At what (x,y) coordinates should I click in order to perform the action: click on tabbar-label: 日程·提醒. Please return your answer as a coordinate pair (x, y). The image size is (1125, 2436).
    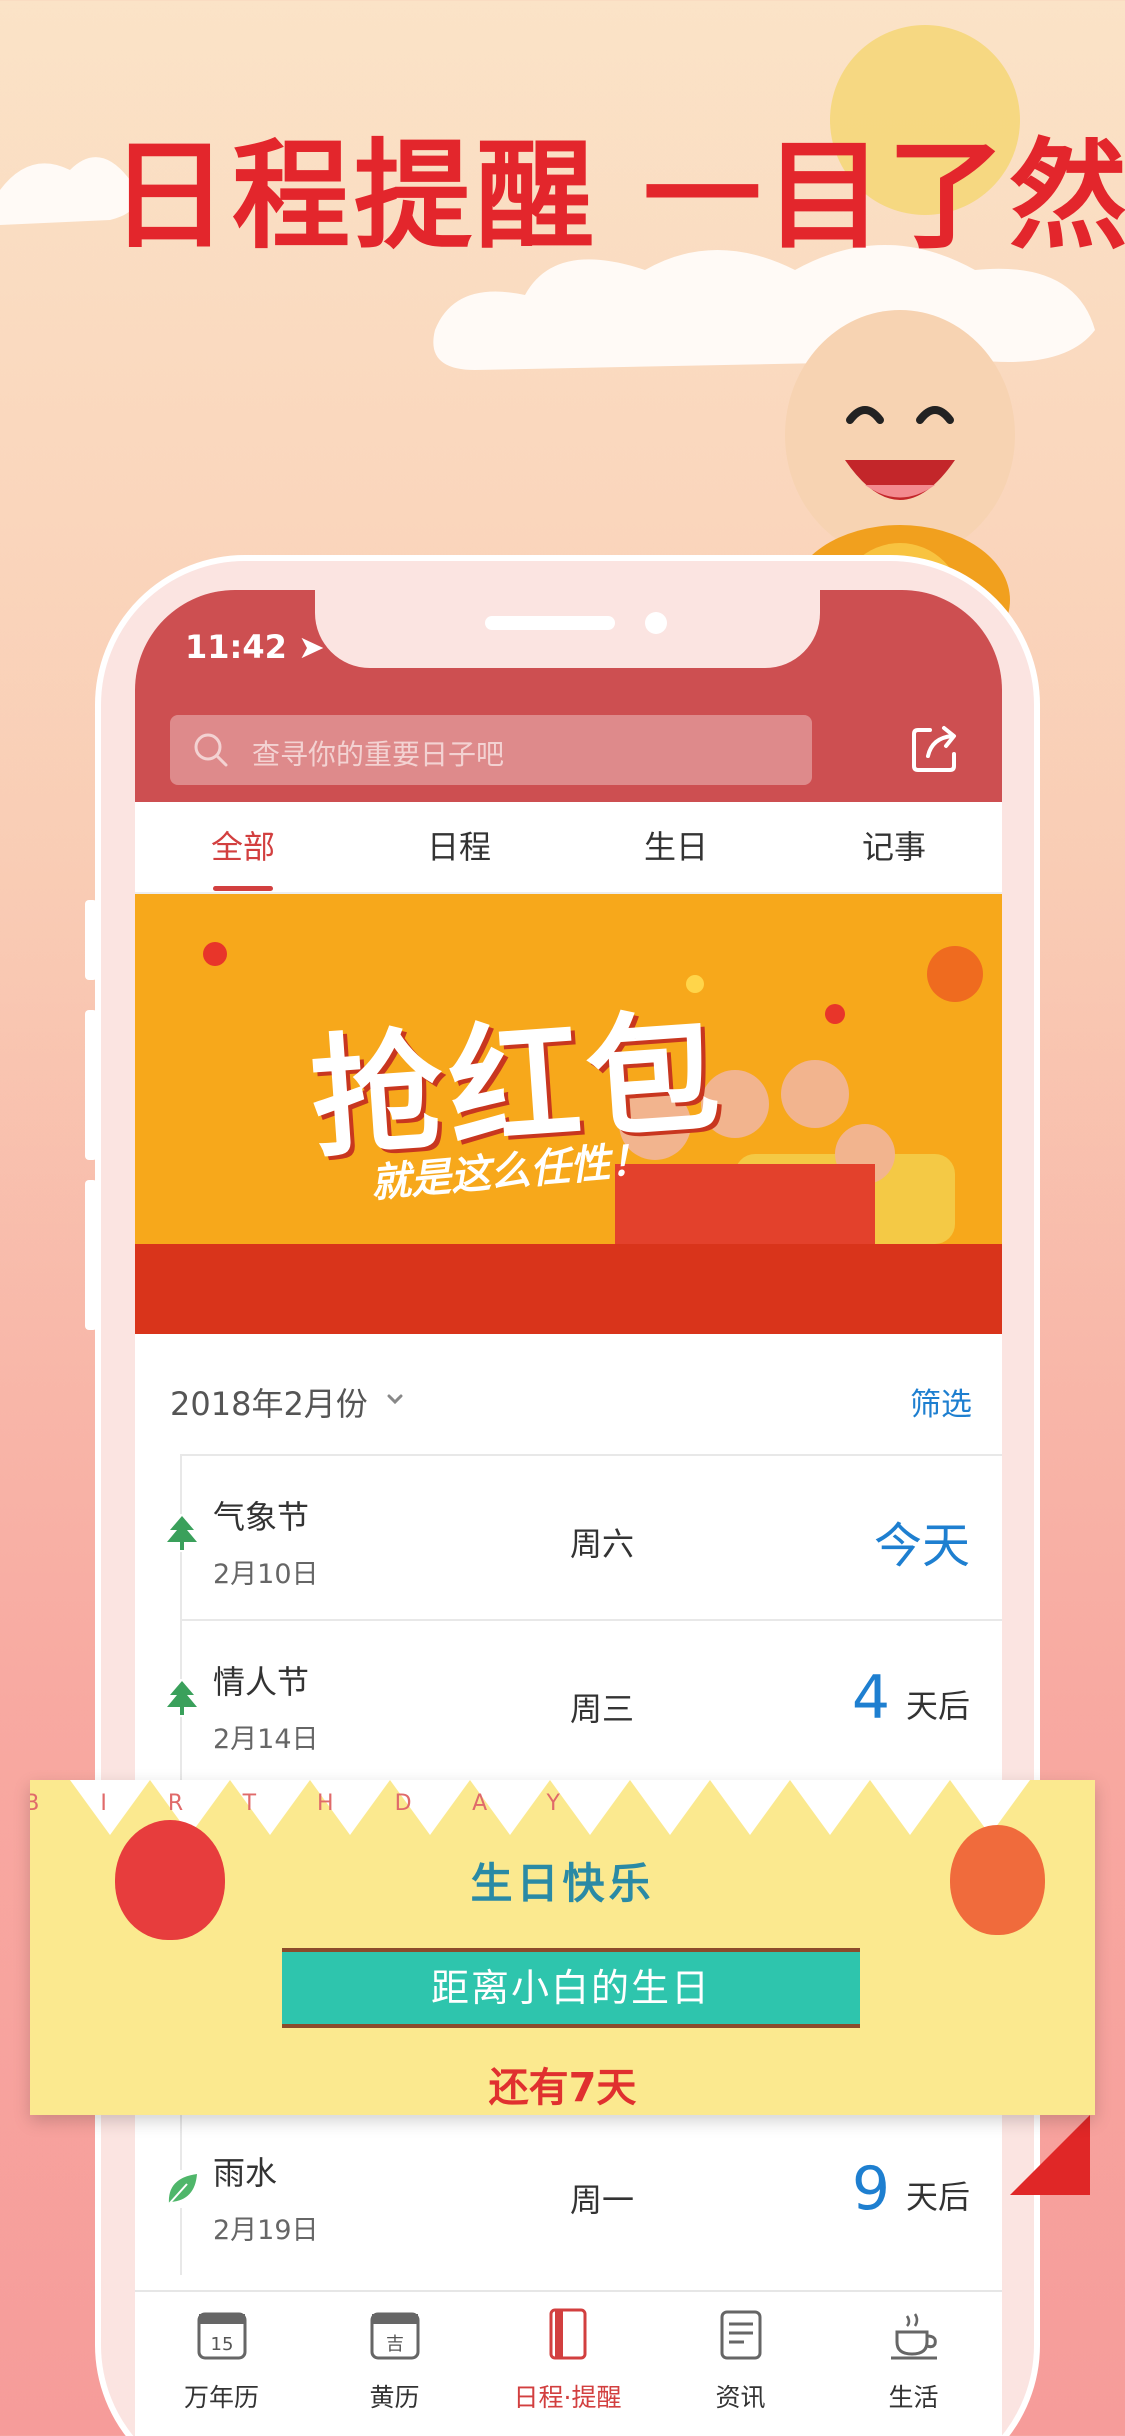
    Looking at the image, I should click on (567, 2397).